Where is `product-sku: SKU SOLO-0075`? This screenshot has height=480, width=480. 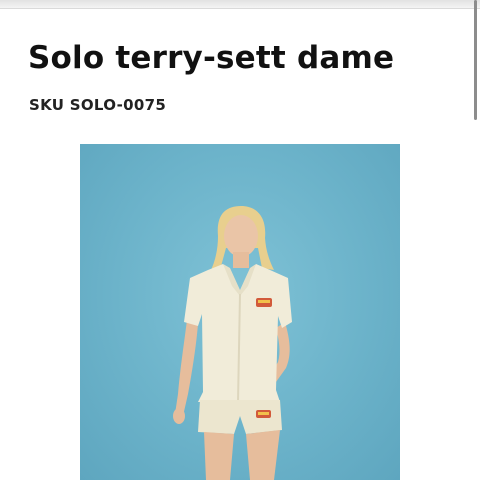 product-sku: SKU SOLO-0075 is located at coordinates (97, 105).